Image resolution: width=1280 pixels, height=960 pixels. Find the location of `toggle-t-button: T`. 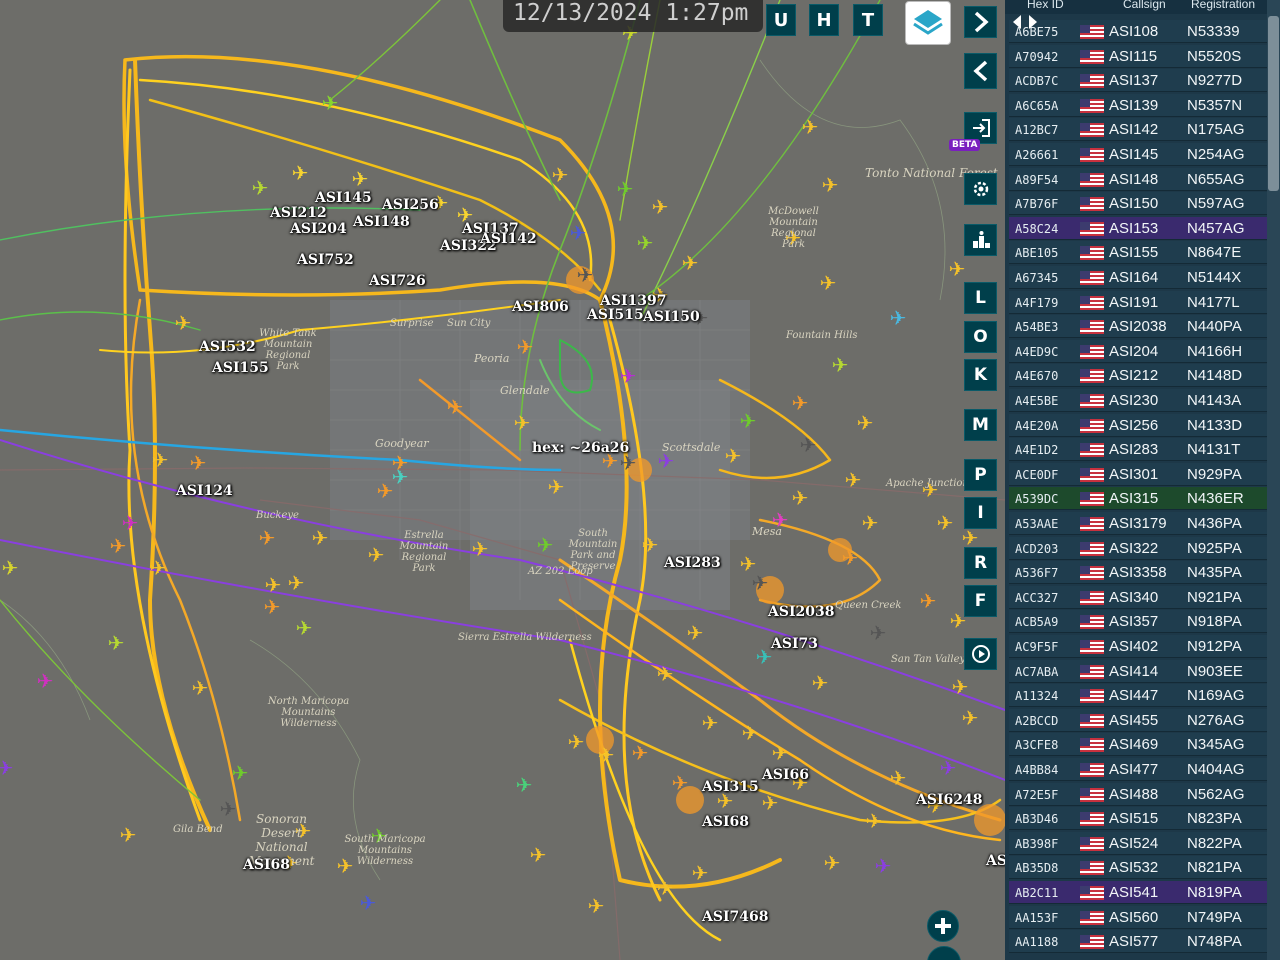

toggle-t-button: T is located at coordinates (868, 20).